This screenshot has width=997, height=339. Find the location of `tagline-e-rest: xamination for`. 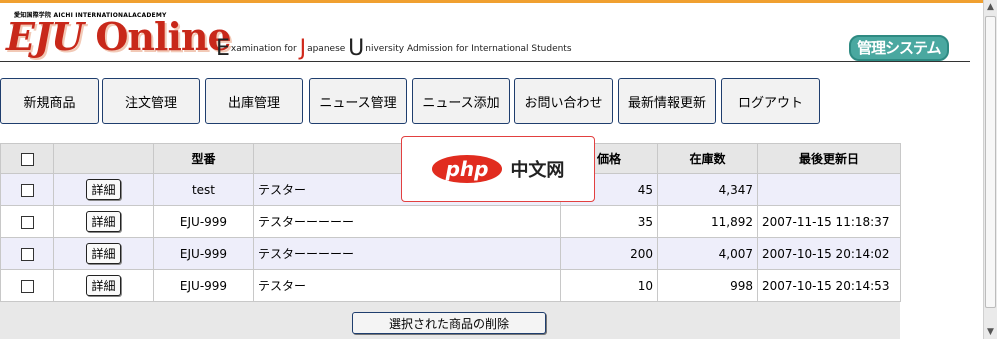

tagline-e-rest: xamination for is located at coordinates (265, 49).